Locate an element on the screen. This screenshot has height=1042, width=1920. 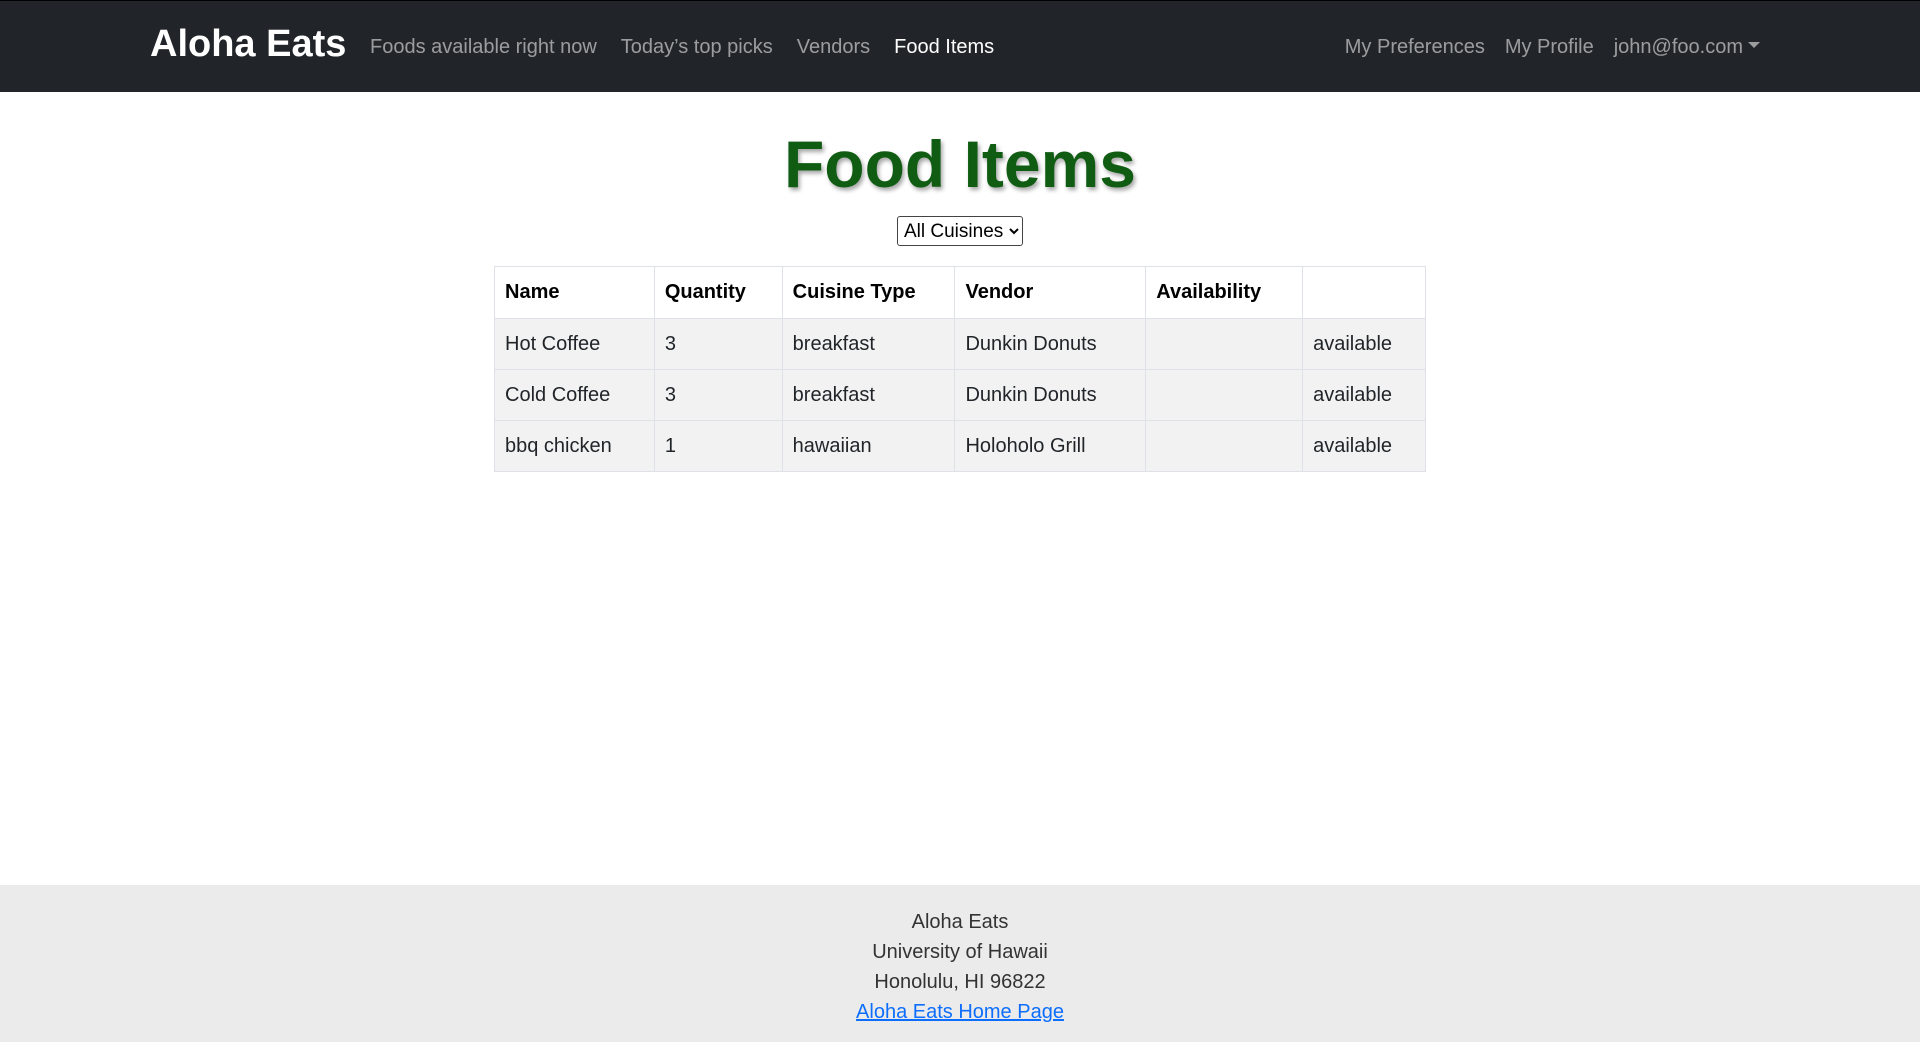
nav-link-top-picks: Today’s top picks is located at coordinates (697, 47).